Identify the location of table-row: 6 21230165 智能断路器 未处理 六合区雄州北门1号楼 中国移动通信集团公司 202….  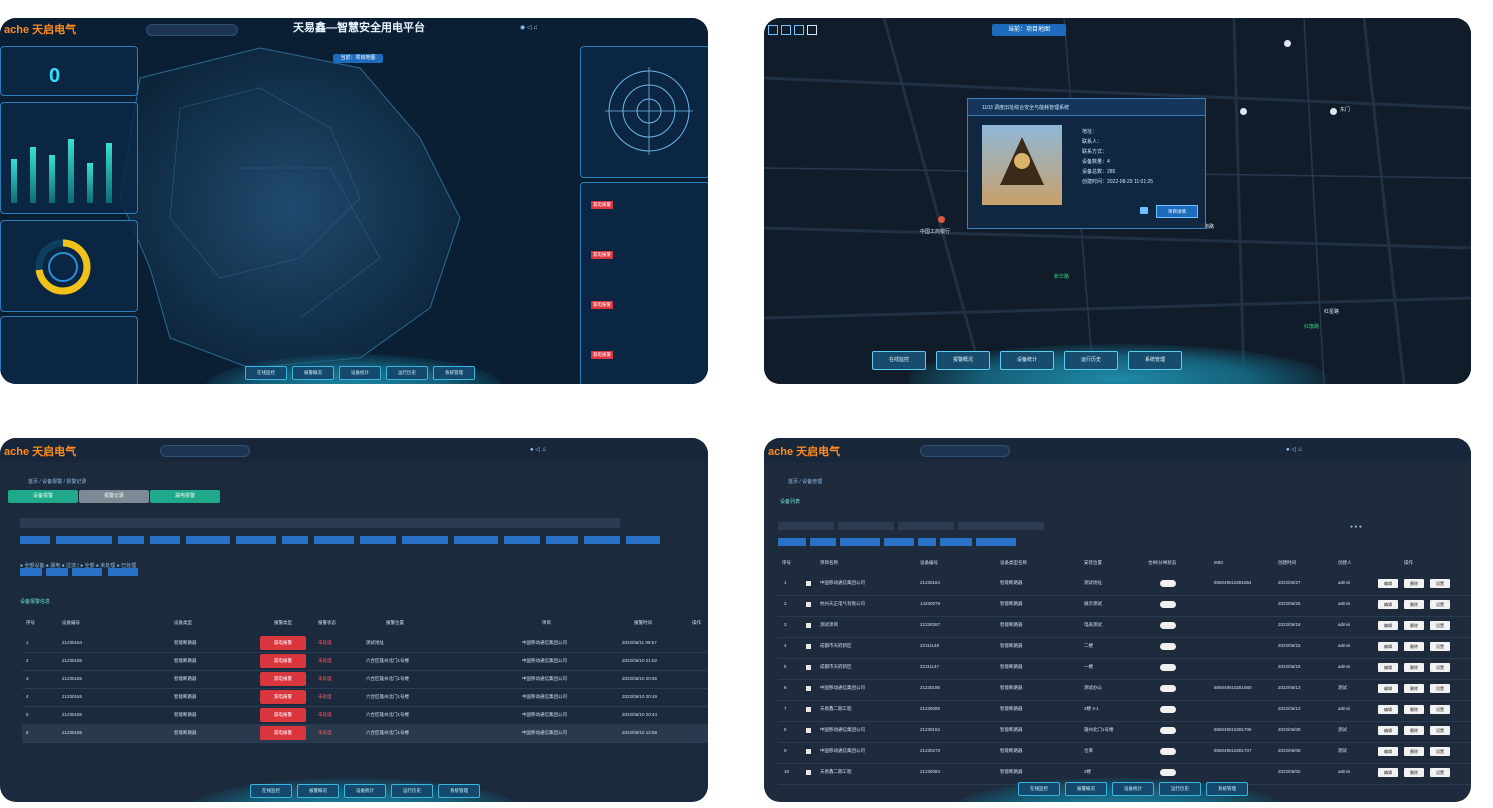
(365, 733).